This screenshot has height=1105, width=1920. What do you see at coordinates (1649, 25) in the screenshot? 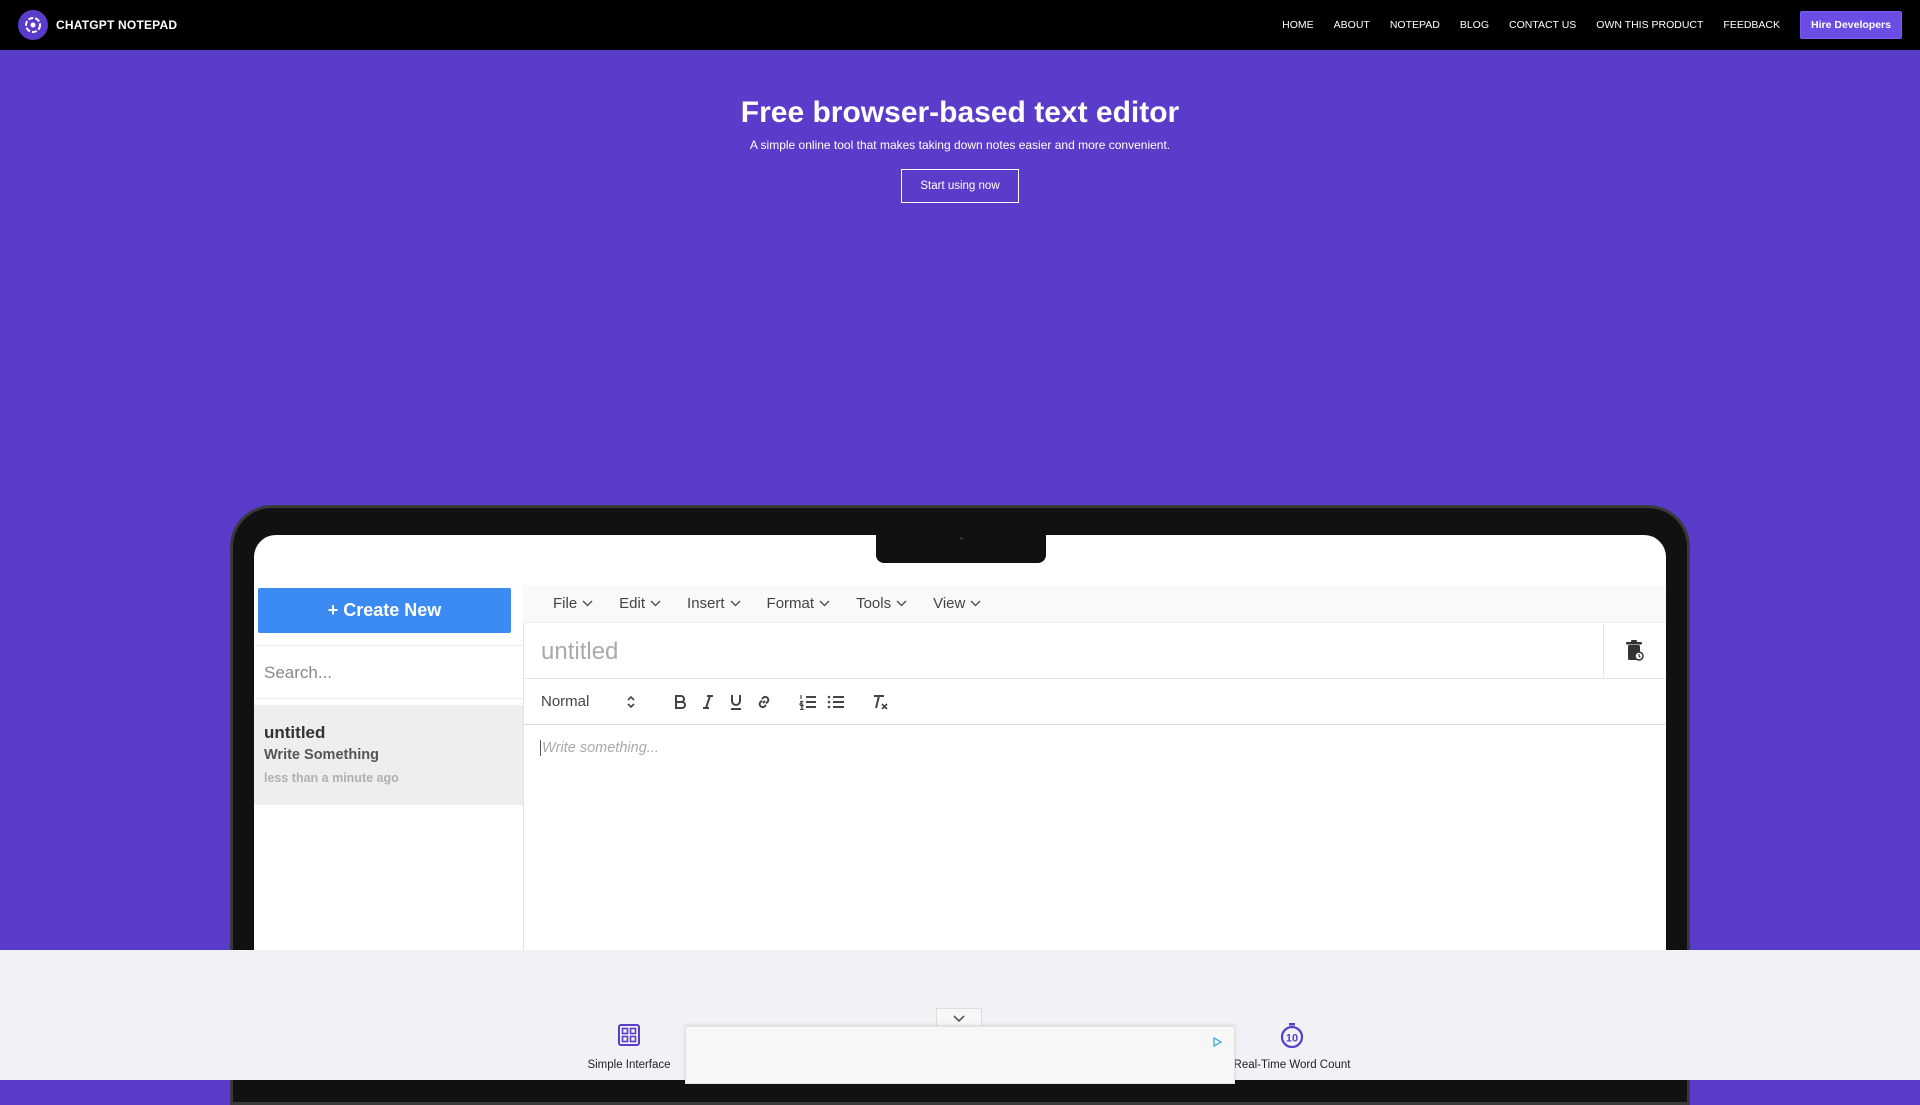
I see `nav-link-own-product: OWN THIS PRODUCT` at bounding box center [1649, 25].